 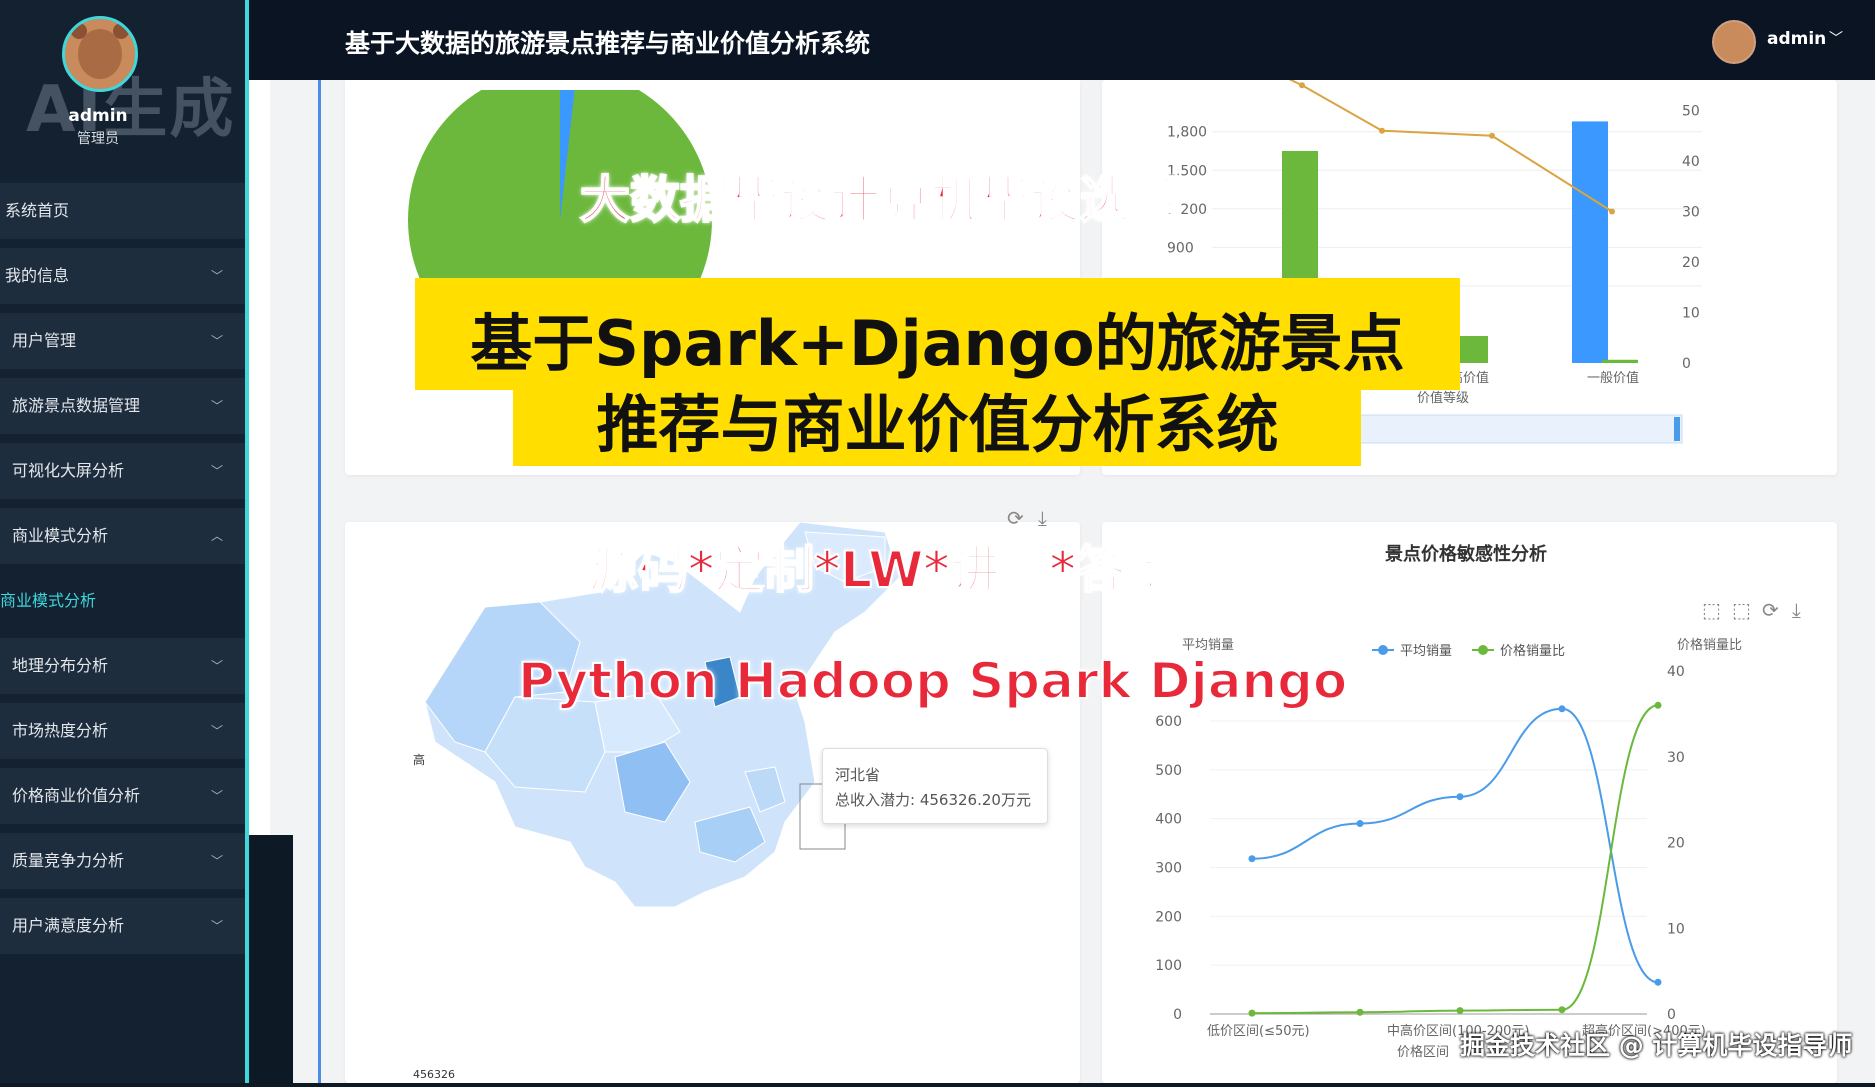 I want to click on y-tick-label: 300, so click(x=1168, y=869).